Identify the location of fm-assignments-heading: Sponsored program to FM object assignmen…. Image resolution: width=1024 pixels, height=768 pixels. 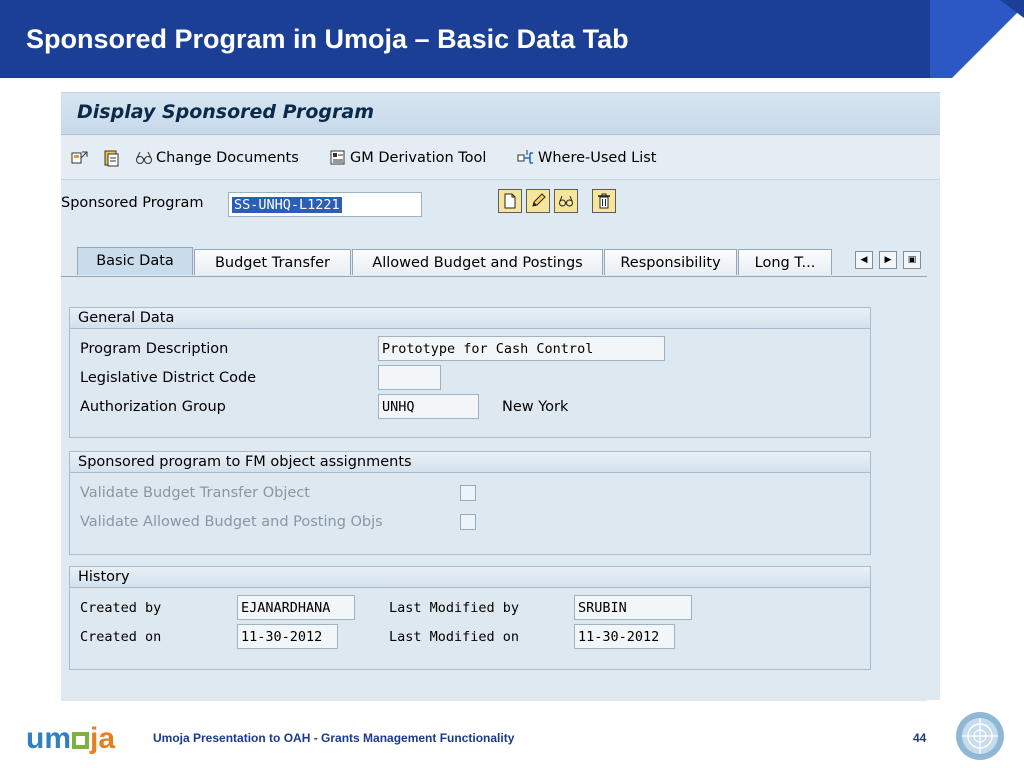
(470, 462).